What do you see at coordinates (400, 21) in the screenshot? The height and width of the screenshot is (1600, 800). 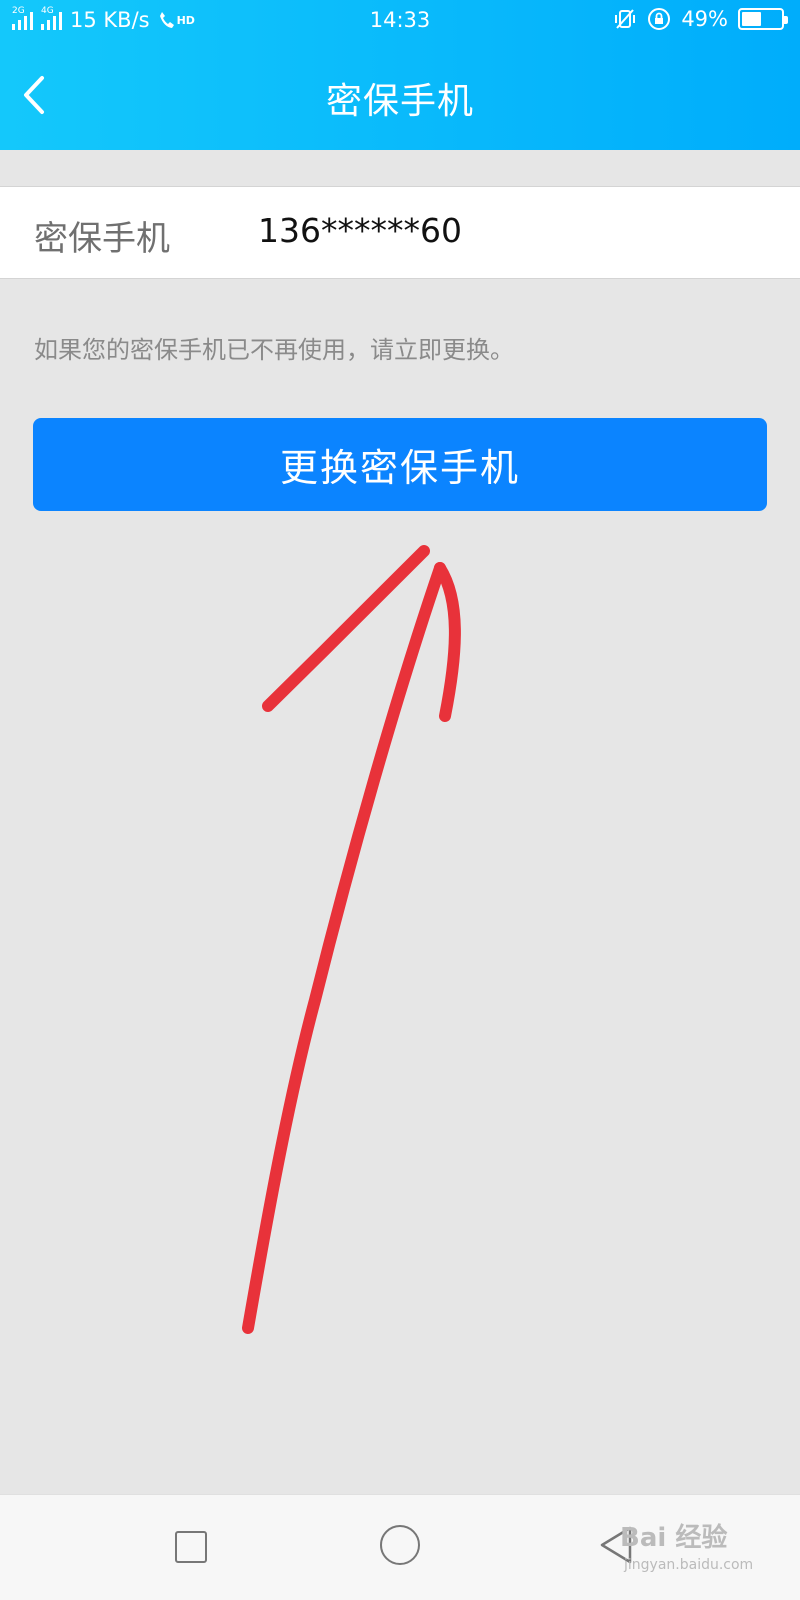 I see `status-bar: 2G 4G 15 KB/s HD 14:33 49%` at bounding box center [400, 21].